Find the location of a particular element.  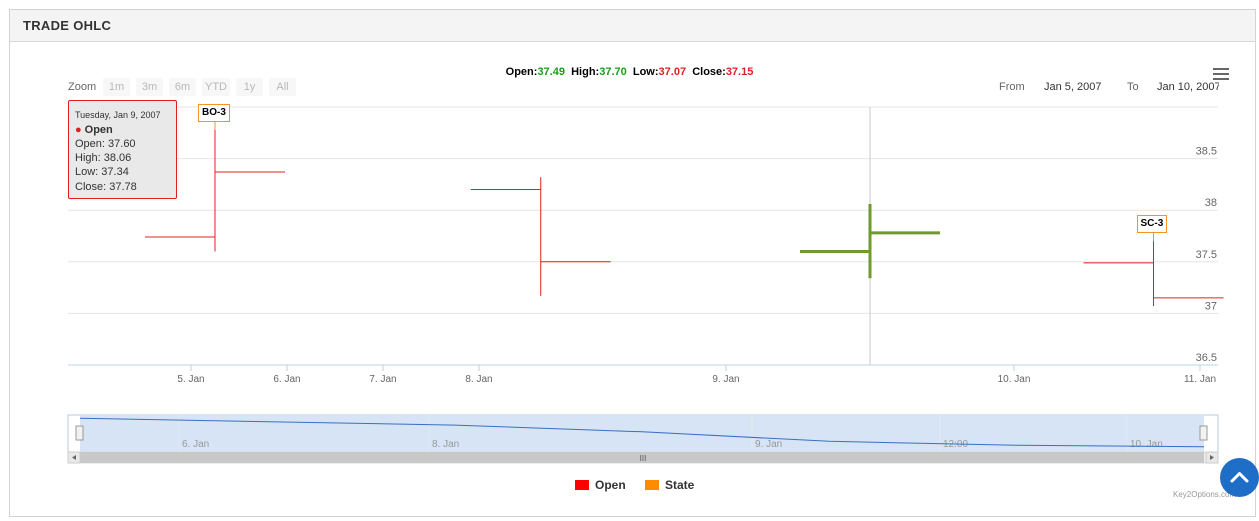

y-tick-label: 36.5 is located at coordinates (1206, 358).